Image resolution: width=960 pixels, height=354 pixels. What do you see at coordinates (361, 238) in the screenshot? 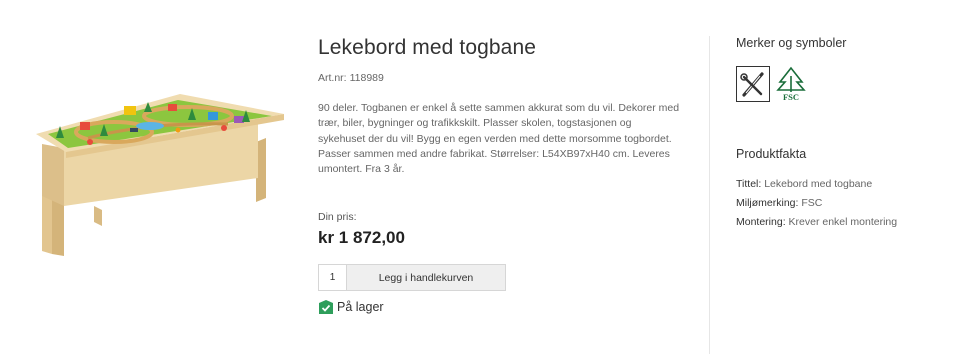
I see `price-value: kr 1 872,00` at bounding box center [361, 238].